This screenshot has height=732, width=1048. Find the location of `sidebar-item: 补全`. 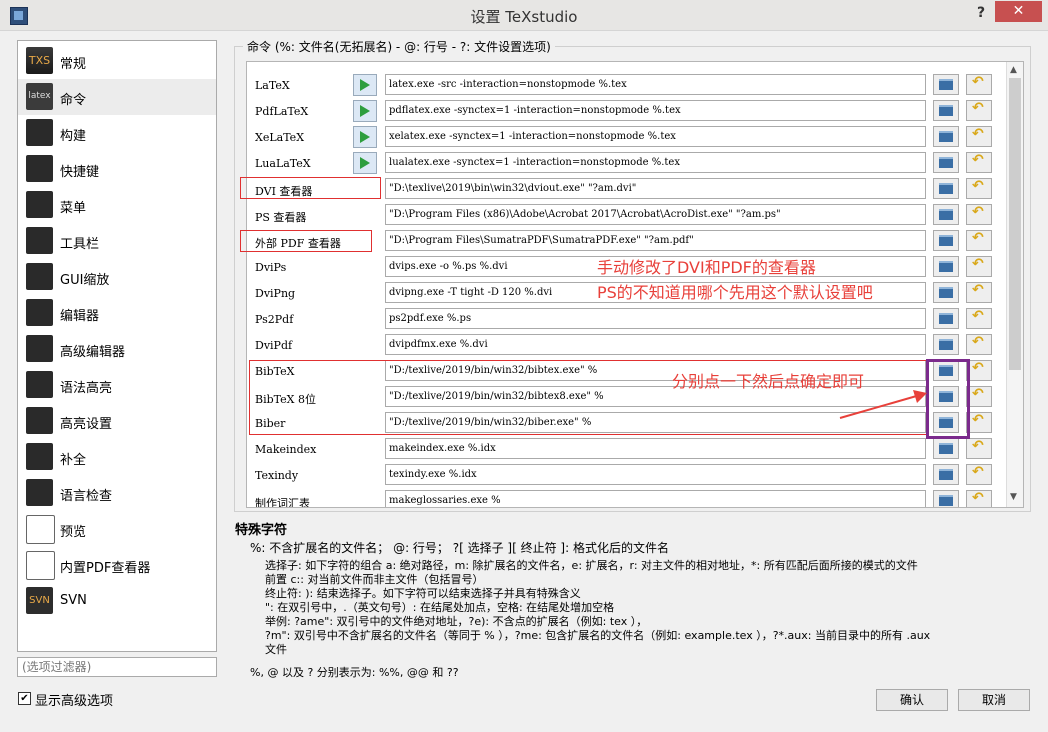

sidebar-item: 补全 is located at coordinates (117, 457).